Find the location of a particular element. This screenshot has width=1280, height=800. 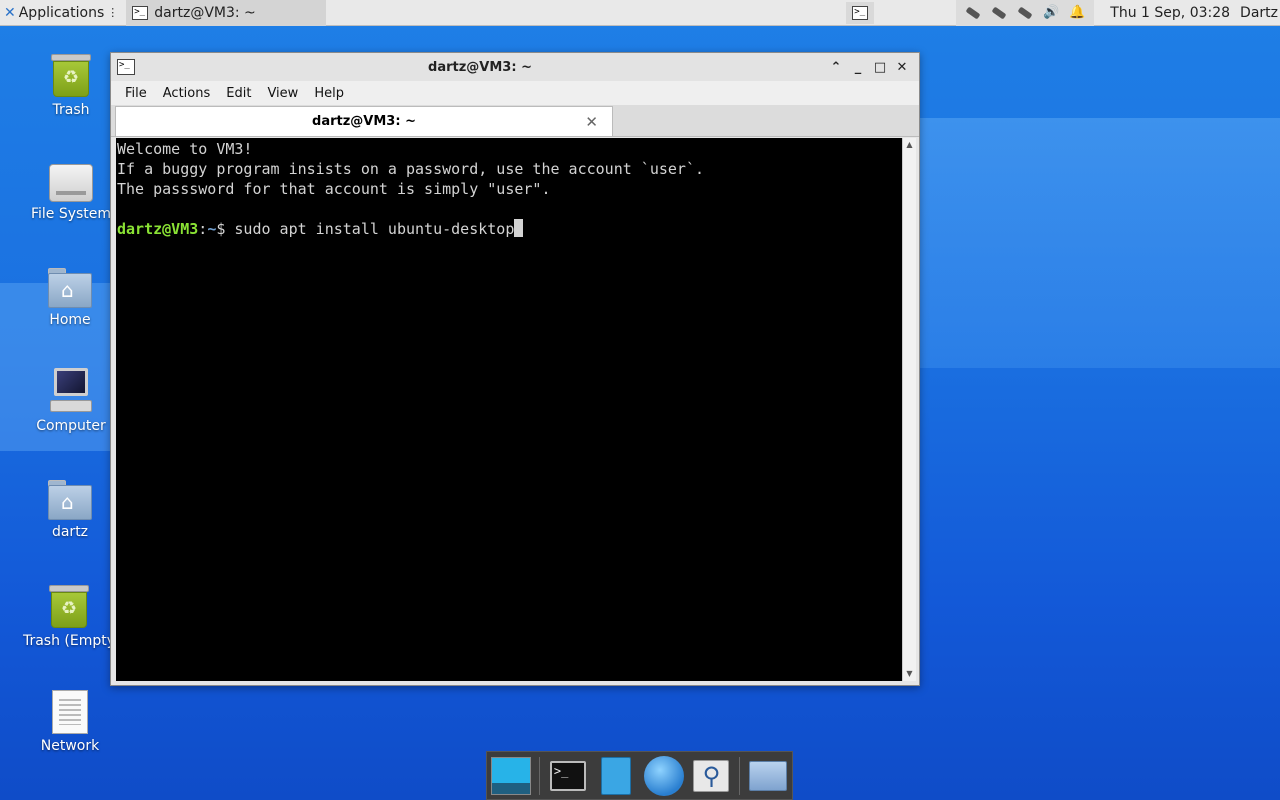

prompt-symbol: $ is located at coordinates (225, 229).